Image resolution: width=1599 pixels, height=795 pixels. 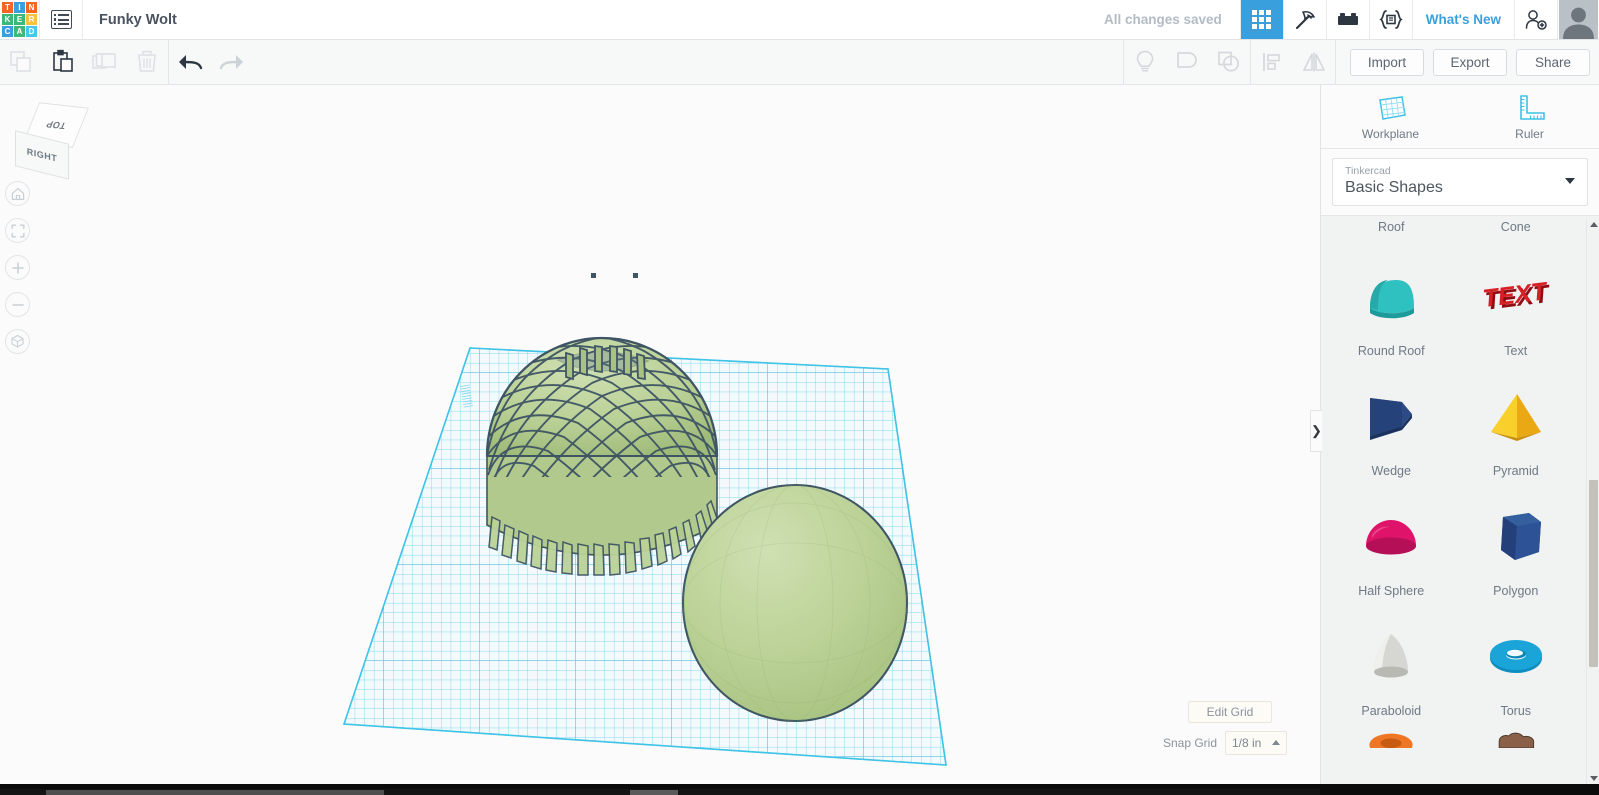 What do you see at coordinates (17, 304) in the screenshot?
I see `zoom-out-button` at bounding box center [17, 304].